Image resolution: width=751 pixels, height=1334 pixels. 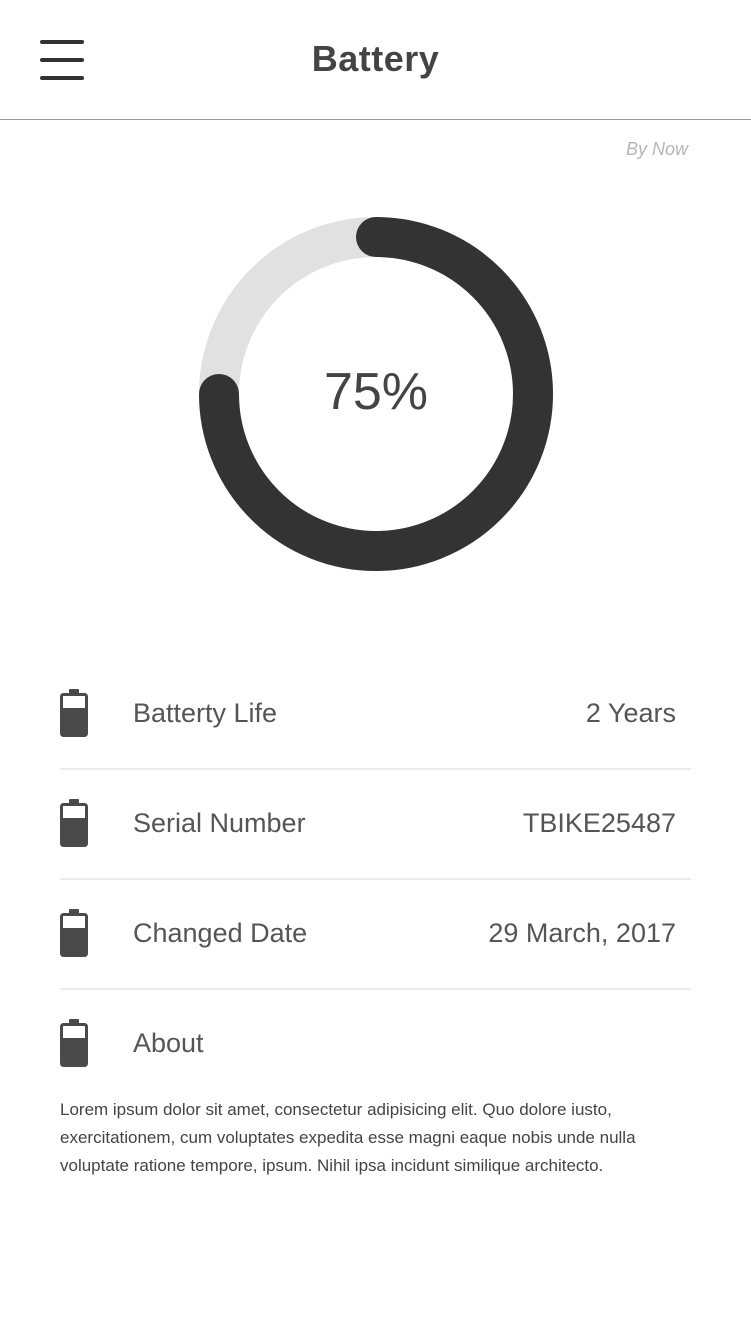 I want to click on info-label: Changed Date, so click(x=220, y=933).